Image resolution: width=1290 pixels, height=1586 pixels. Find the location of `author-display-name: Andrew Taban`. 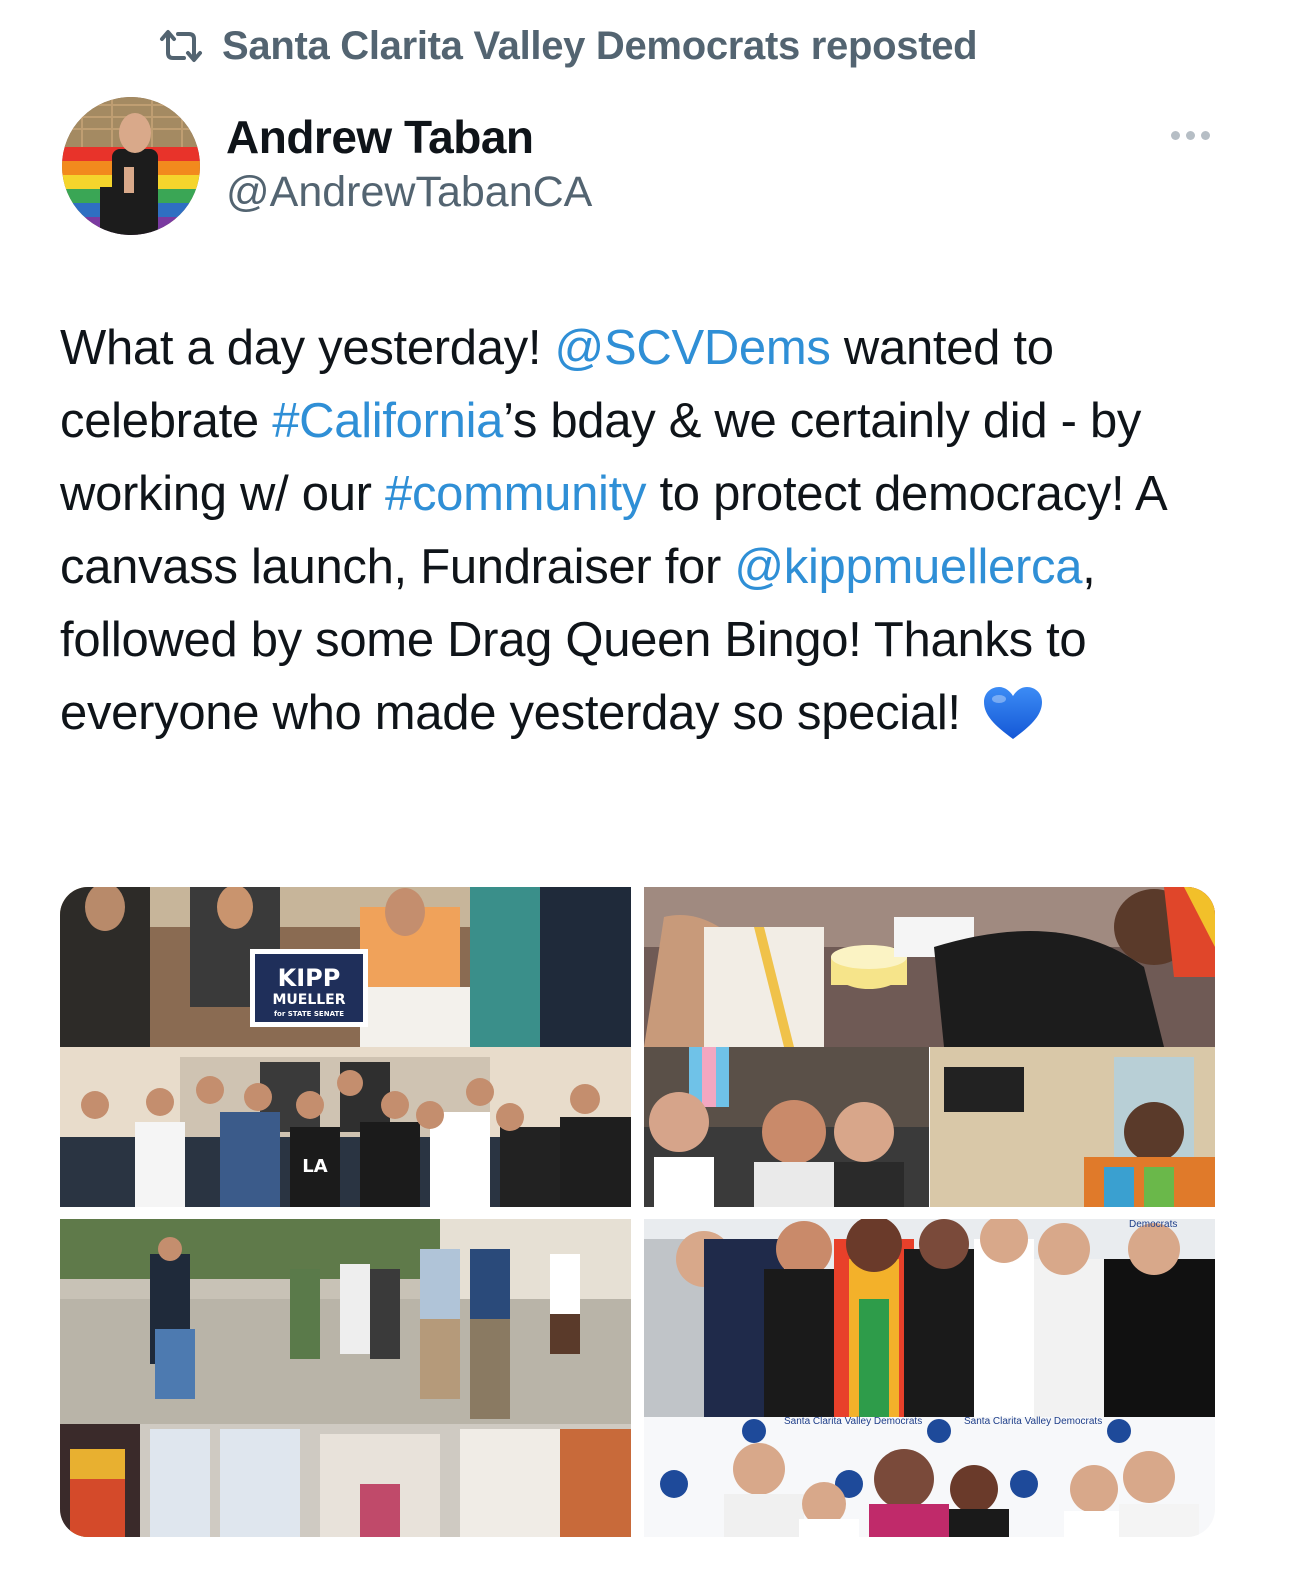

author-display-name: Andrew Taban is located at coordinates (380, 137).